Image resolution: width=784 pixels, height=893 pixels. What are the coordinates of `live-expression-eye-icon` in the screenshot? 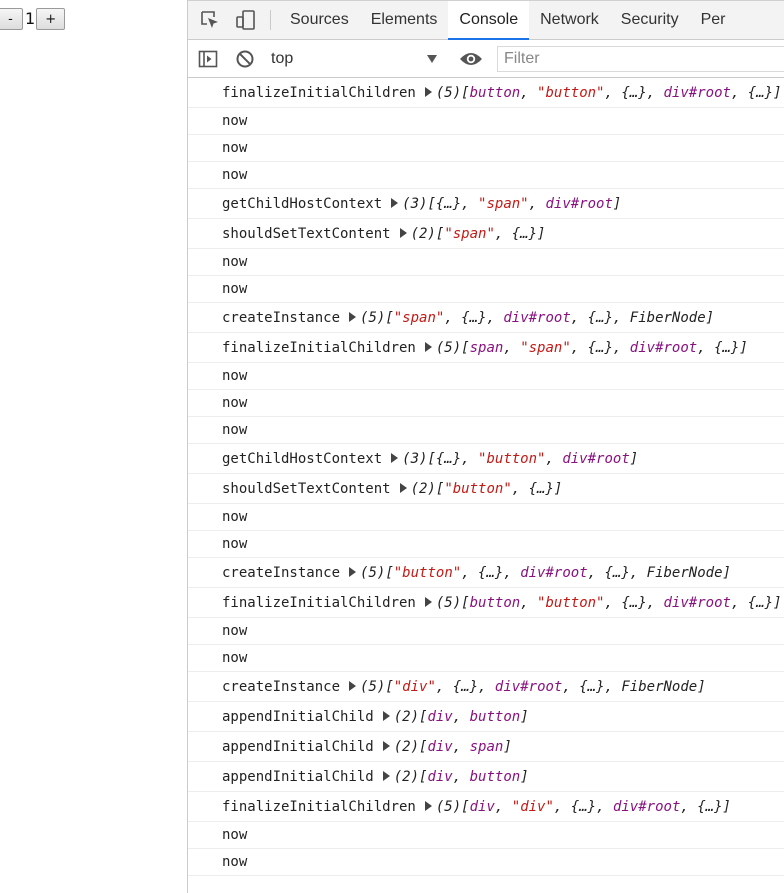 It's located at (471, 59).